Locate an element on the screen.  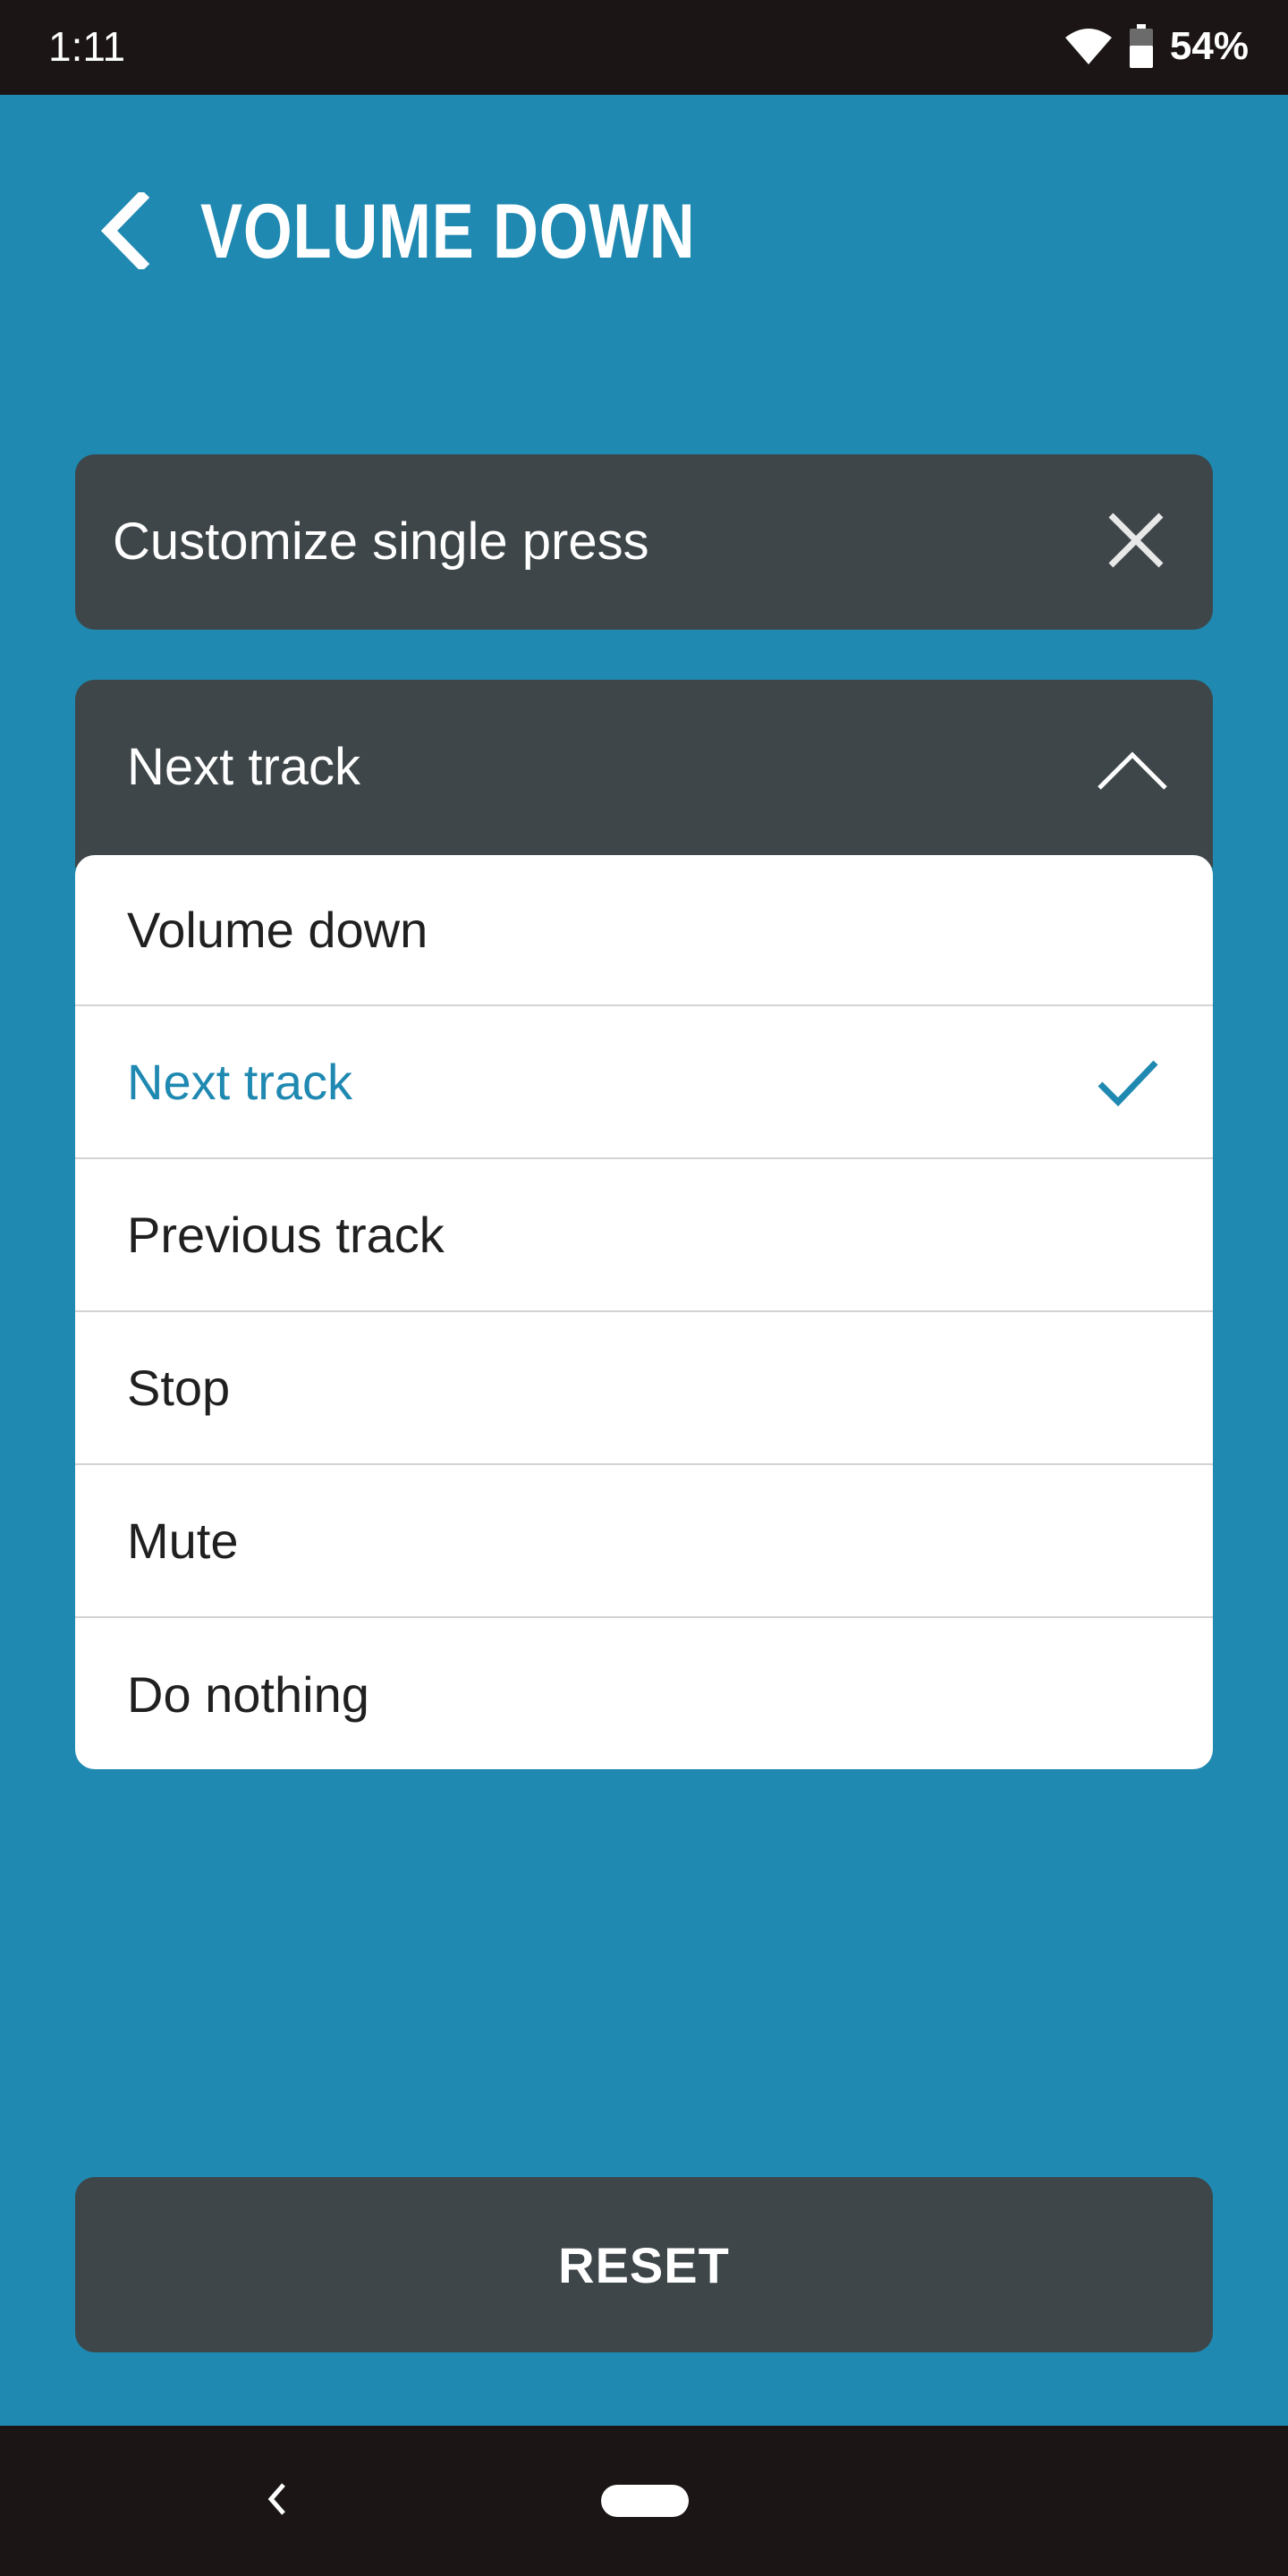
customize-single-press-card: Customize single press is located at coordinates (644, 542).